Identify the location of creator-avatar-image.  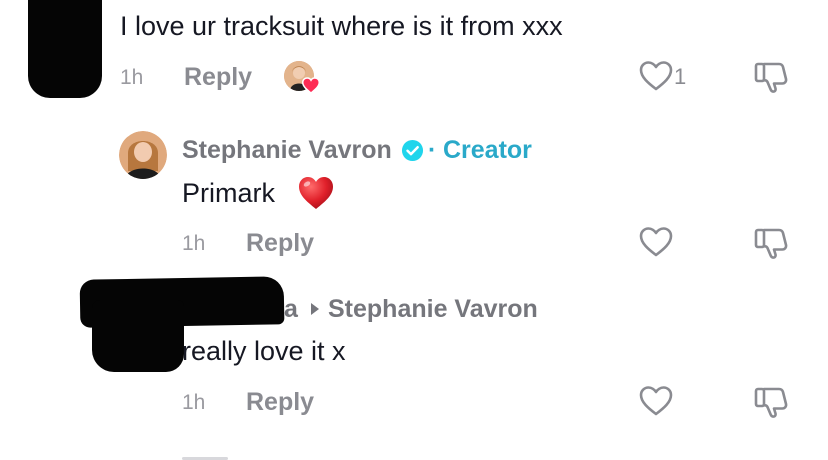
(143, 155).